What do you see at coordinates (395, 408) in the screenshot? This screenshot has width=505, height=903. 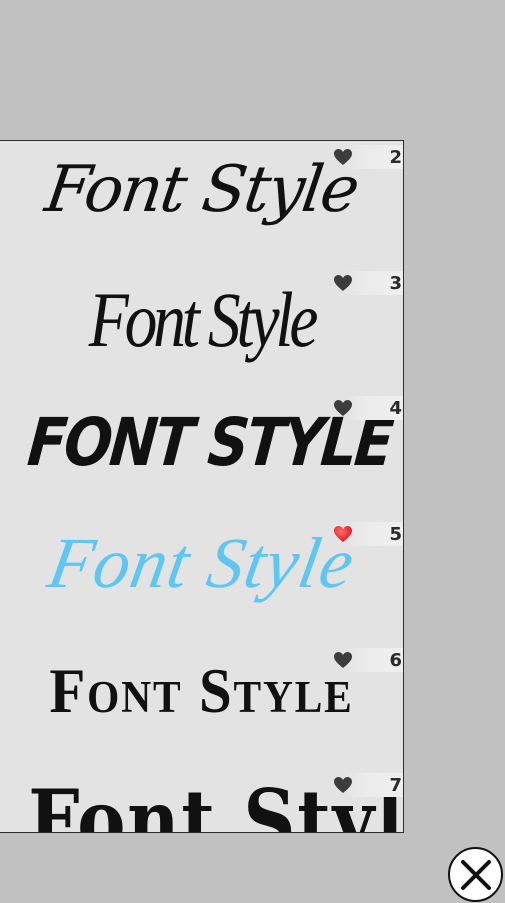 I see `font-number: 4` at bounding box center [395, 408].